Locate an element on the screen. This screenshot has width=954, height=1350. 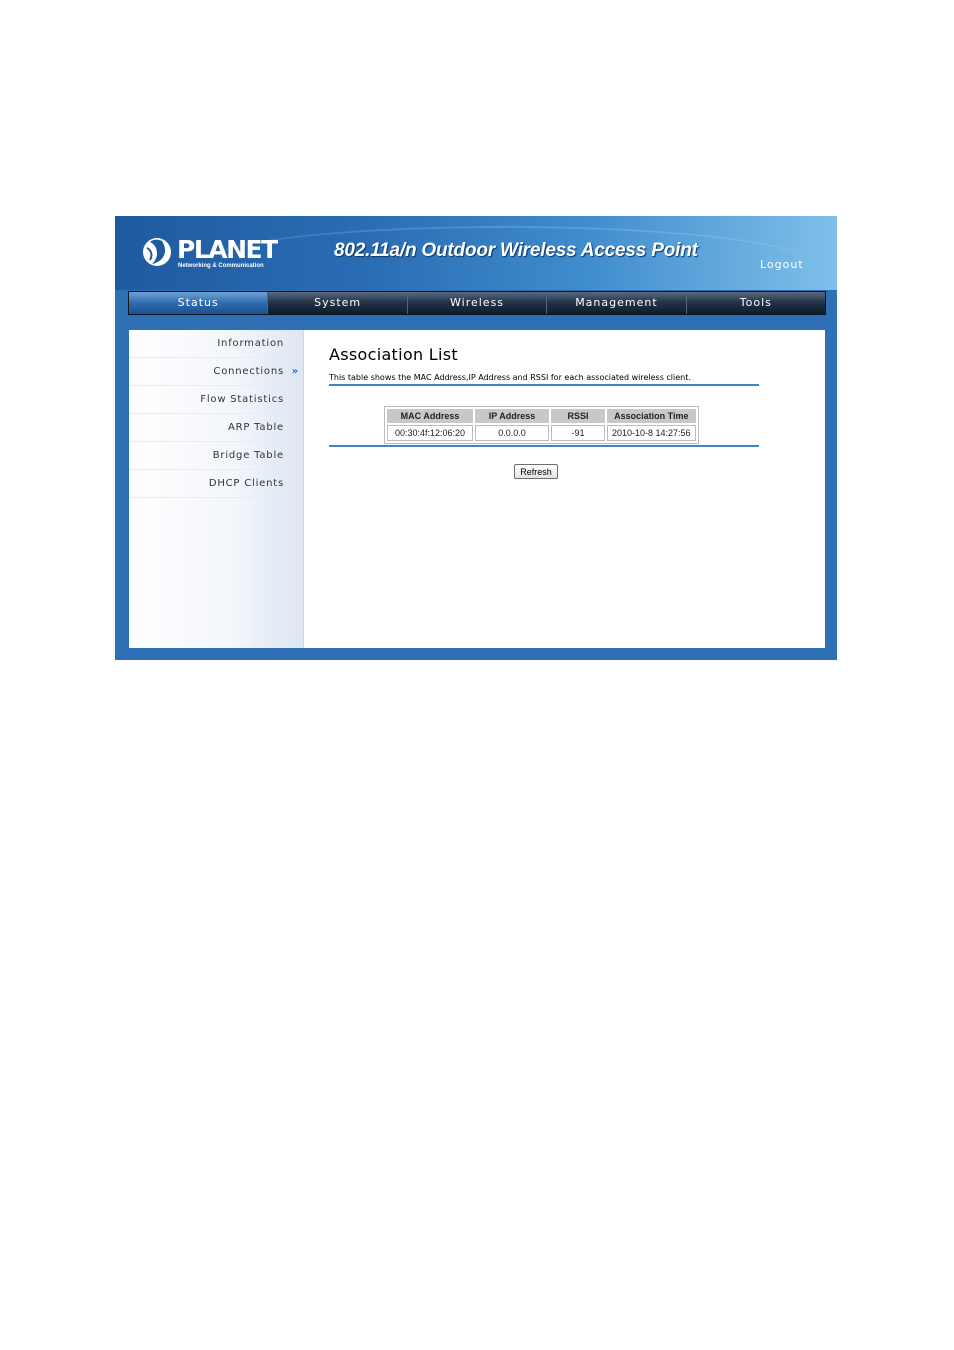
main-nav: Status System Wireless Management Tools is located at coordinates (477, 303).